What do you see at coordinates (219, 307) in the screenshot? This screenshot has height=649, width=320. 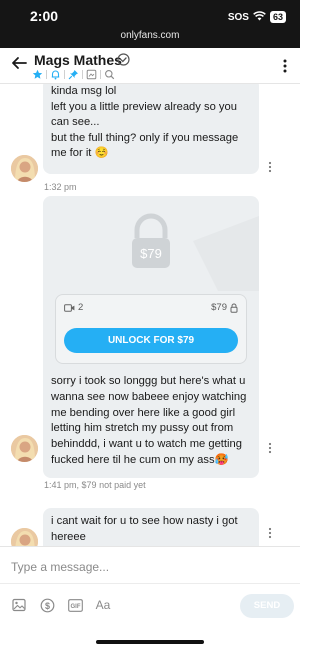 I see `media-price-value: $79` at bounding box center [219, 307].